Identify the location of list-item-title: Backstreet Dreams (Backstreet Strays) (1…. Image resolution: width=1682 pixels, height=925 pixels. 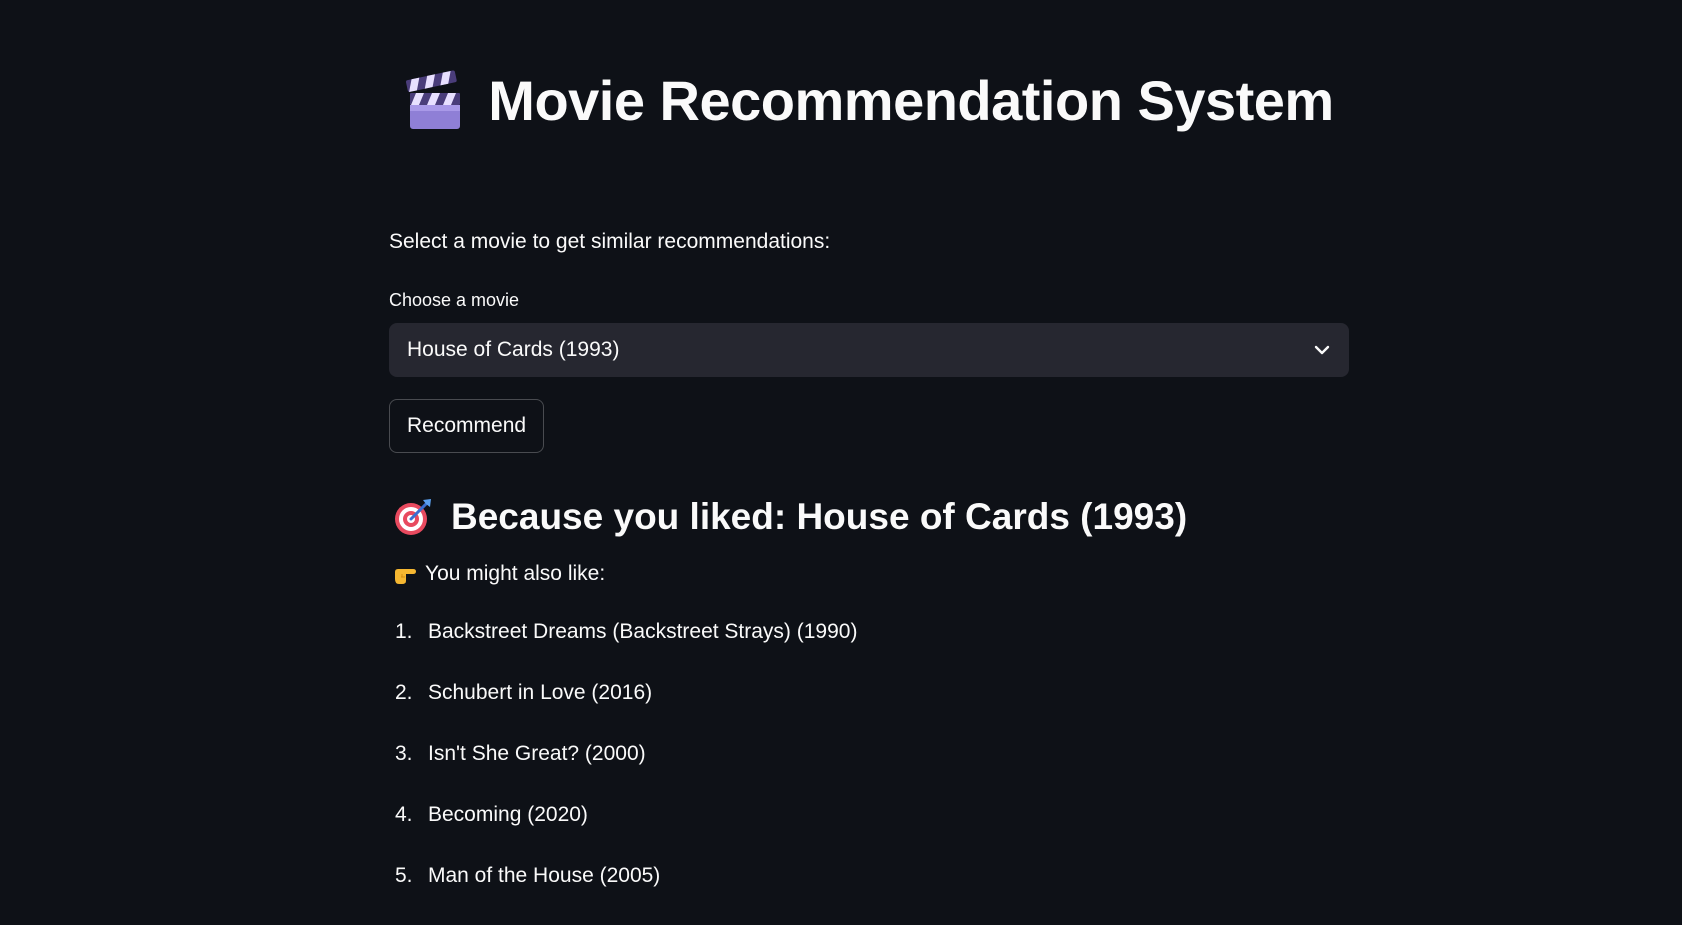
(643, 631).